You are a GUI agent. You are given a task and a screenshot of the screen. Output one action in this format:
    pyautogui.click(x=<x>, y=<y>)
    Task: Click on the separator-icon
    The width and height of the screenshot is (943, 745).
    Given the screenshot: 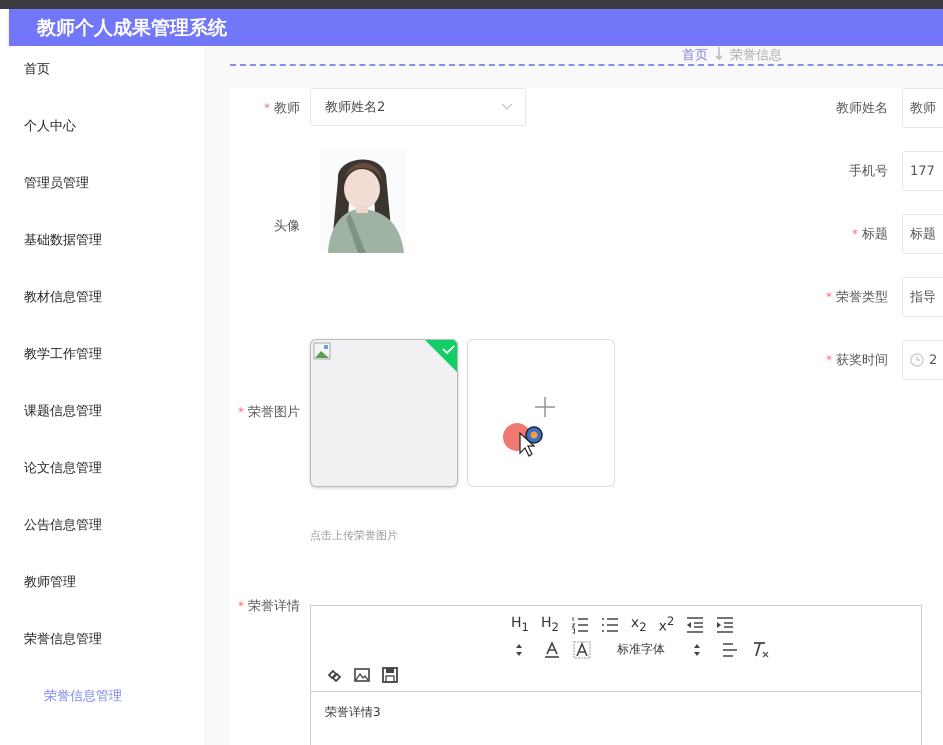 What is the action you would take?
    pyautogui.click(x=719, y=53)
    